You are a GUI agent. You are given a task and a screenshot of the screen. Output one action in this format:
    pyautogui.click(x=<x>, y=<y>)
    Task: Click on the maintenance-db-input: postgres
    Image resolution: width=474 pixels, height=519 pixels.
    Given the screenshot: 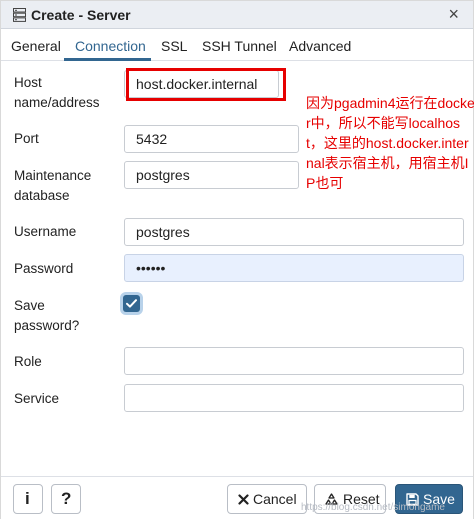 What is the action you would take?
    pyautogui.click(x=211, y=175)
    